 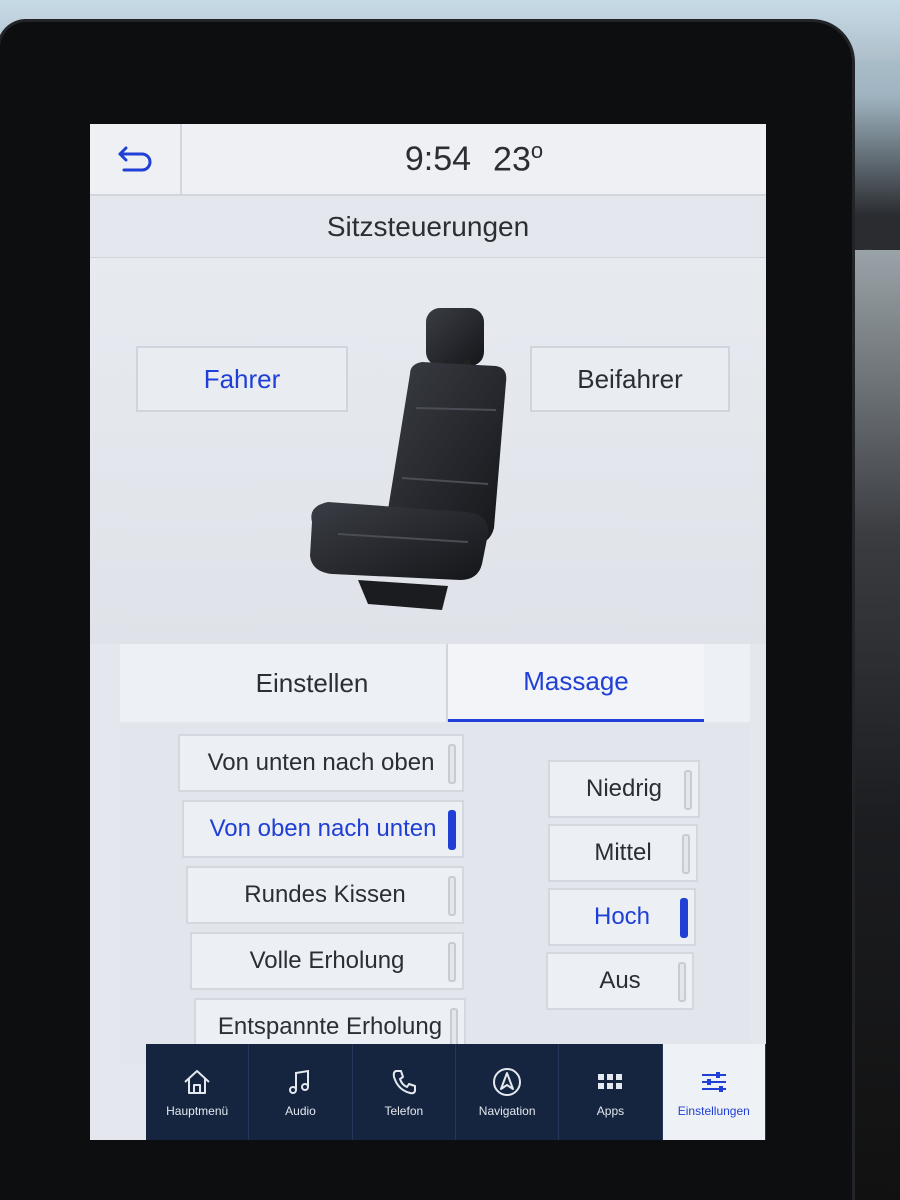 I want to click on nav-label: Hauptmenü, so click(x=197, y=1111).